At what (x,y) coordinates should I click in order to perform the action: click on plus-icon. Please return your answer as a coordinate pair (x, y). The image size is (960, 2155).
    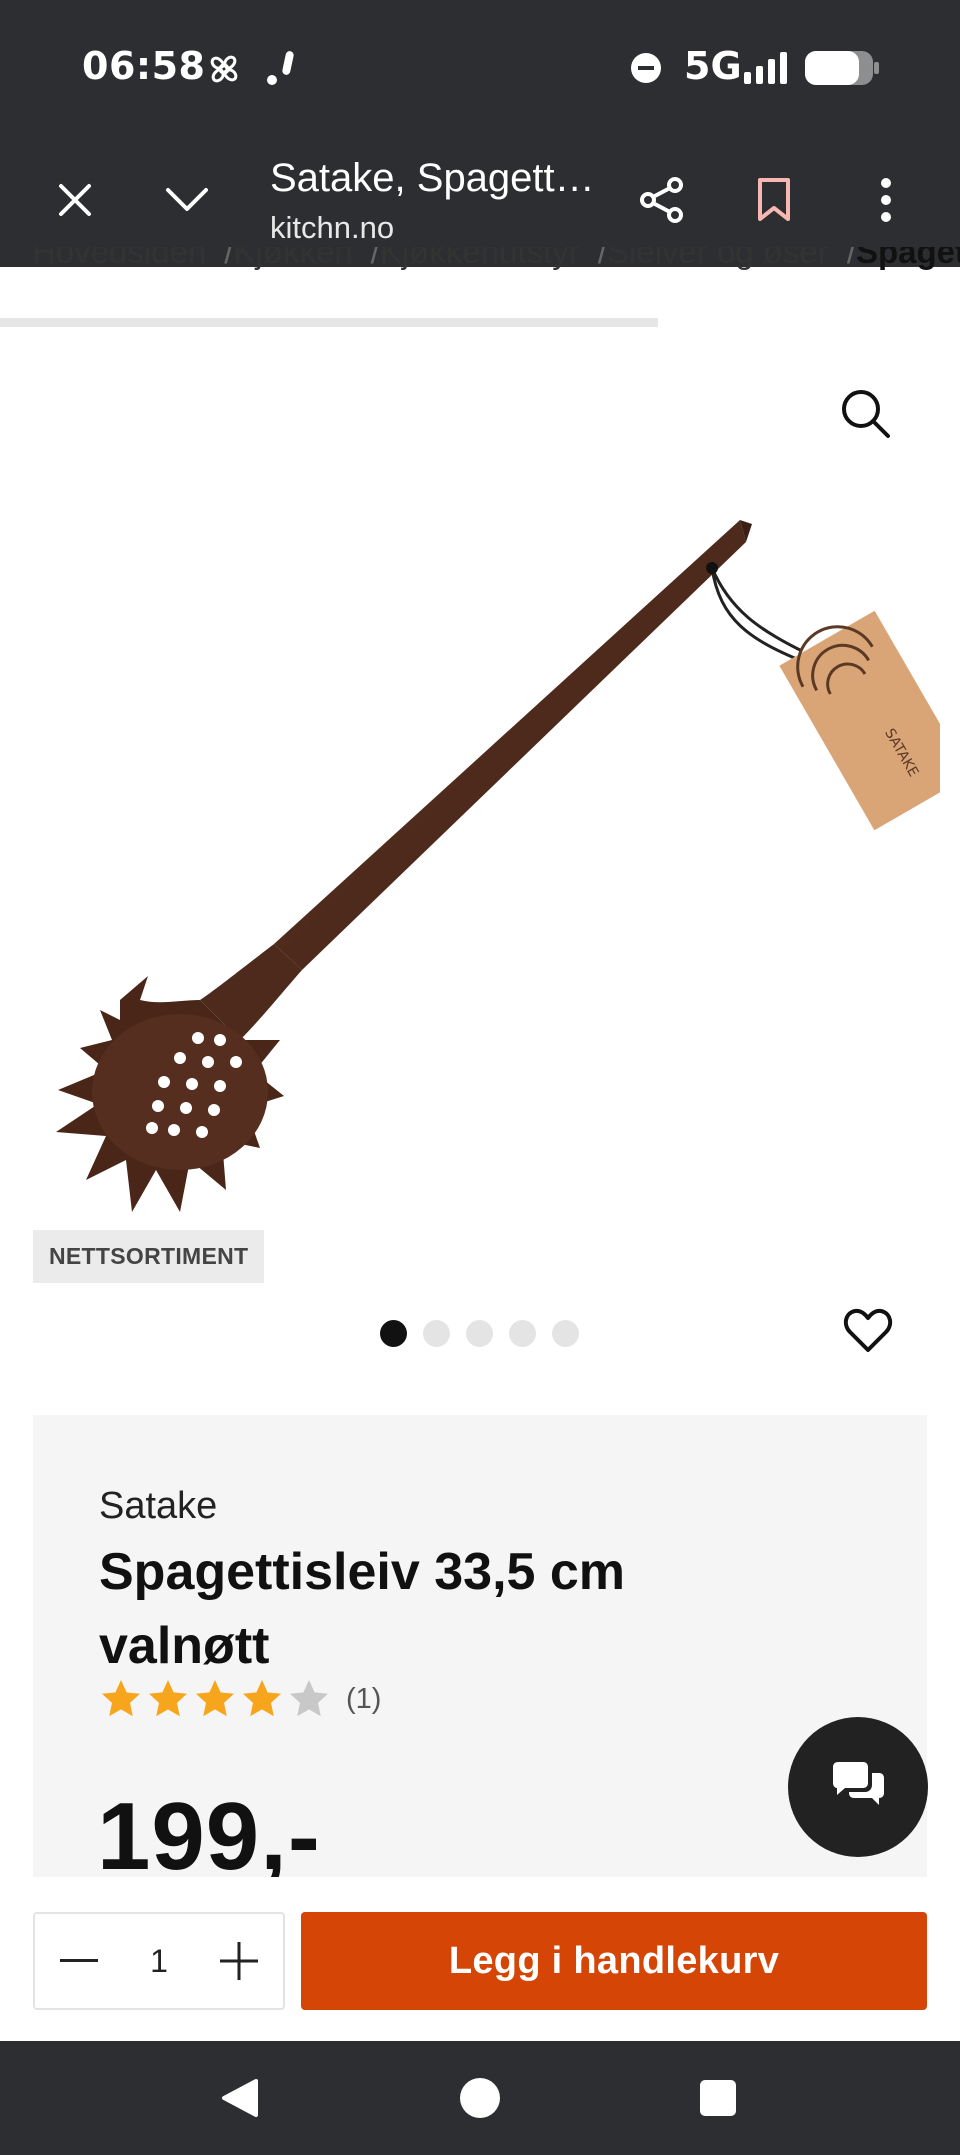
    Looking at the image, I should click on (239, 1961).